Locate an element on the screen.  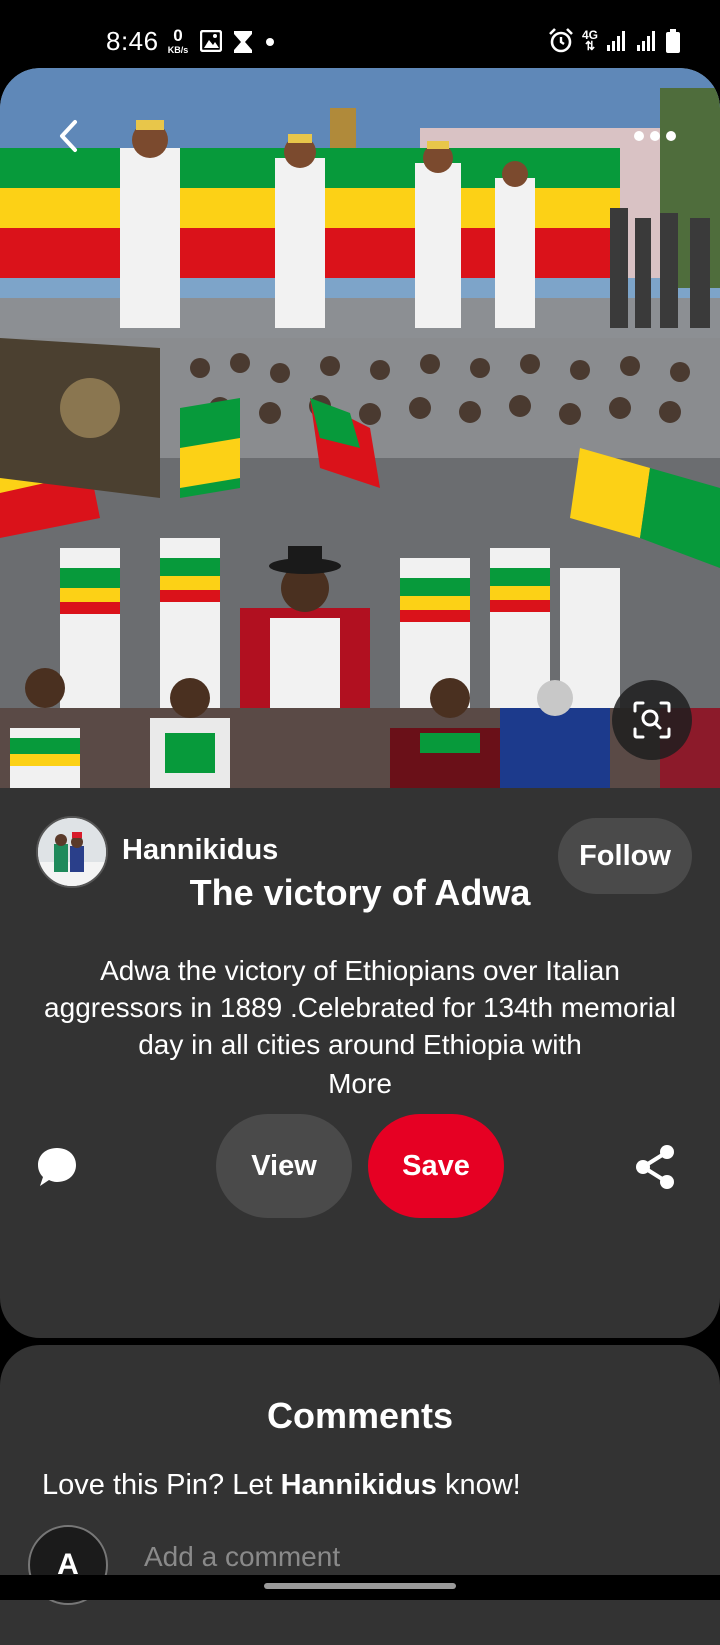
more-options-button is located at coordinates (655, 136).